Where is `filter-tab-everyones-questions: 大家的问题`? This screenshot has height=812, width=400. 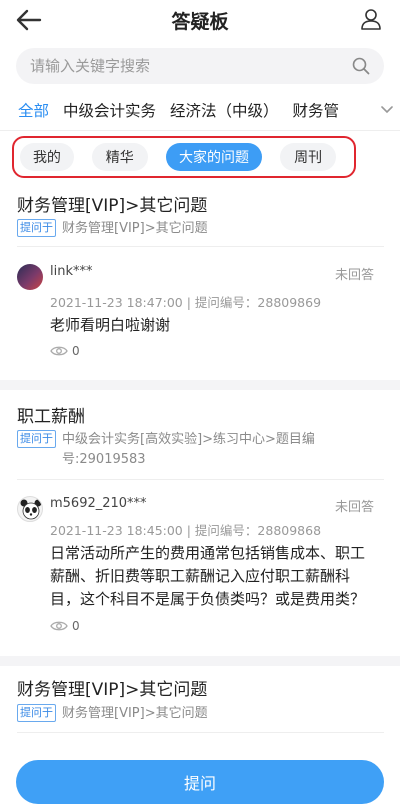
filter-tab-everyones-questions: 大家的问题 is located at coordinates (214, 157).